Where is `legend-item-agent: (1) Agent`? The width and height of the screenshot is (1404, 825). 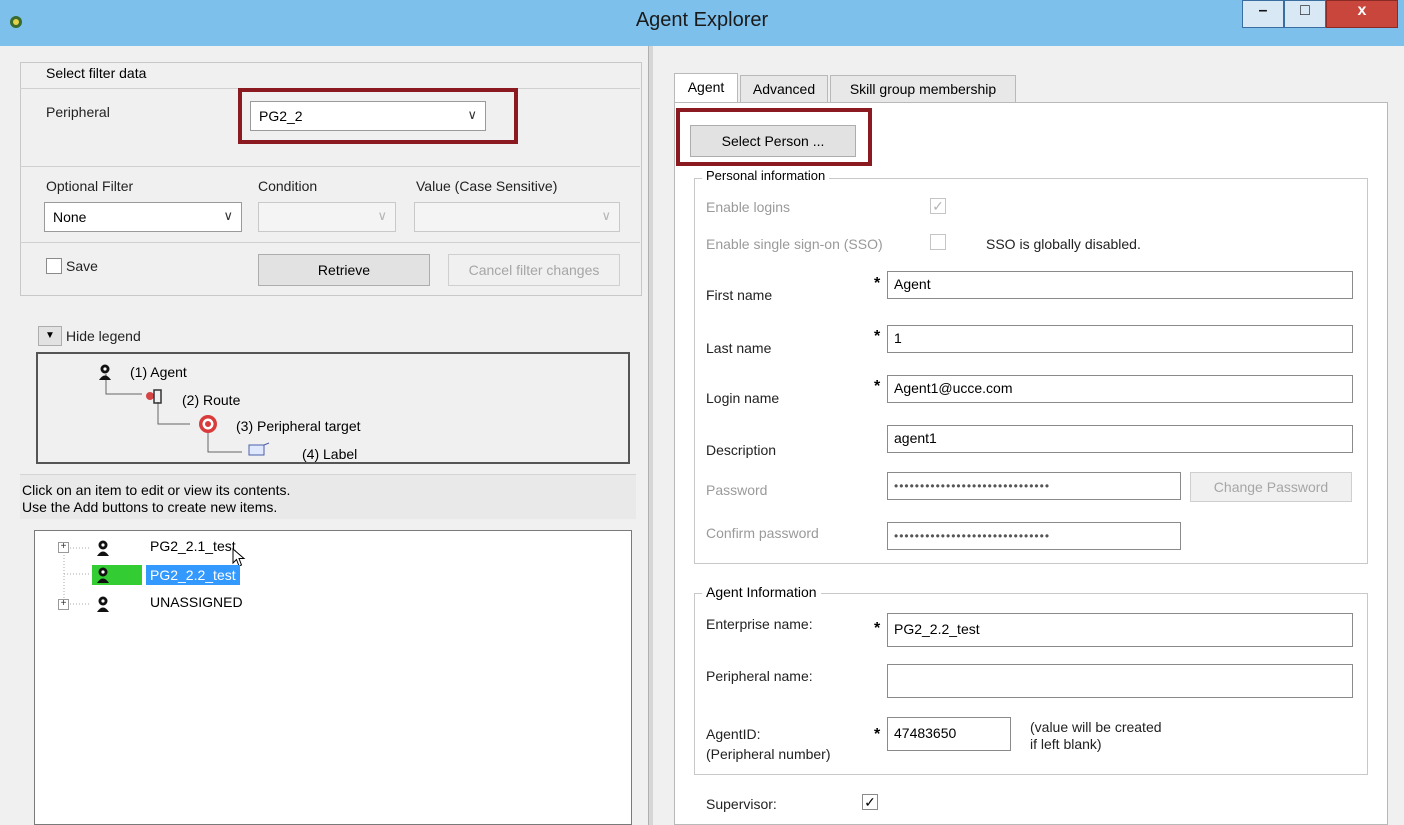
legend-item-agent: (1) Agent is located at coordinates (158, 372).